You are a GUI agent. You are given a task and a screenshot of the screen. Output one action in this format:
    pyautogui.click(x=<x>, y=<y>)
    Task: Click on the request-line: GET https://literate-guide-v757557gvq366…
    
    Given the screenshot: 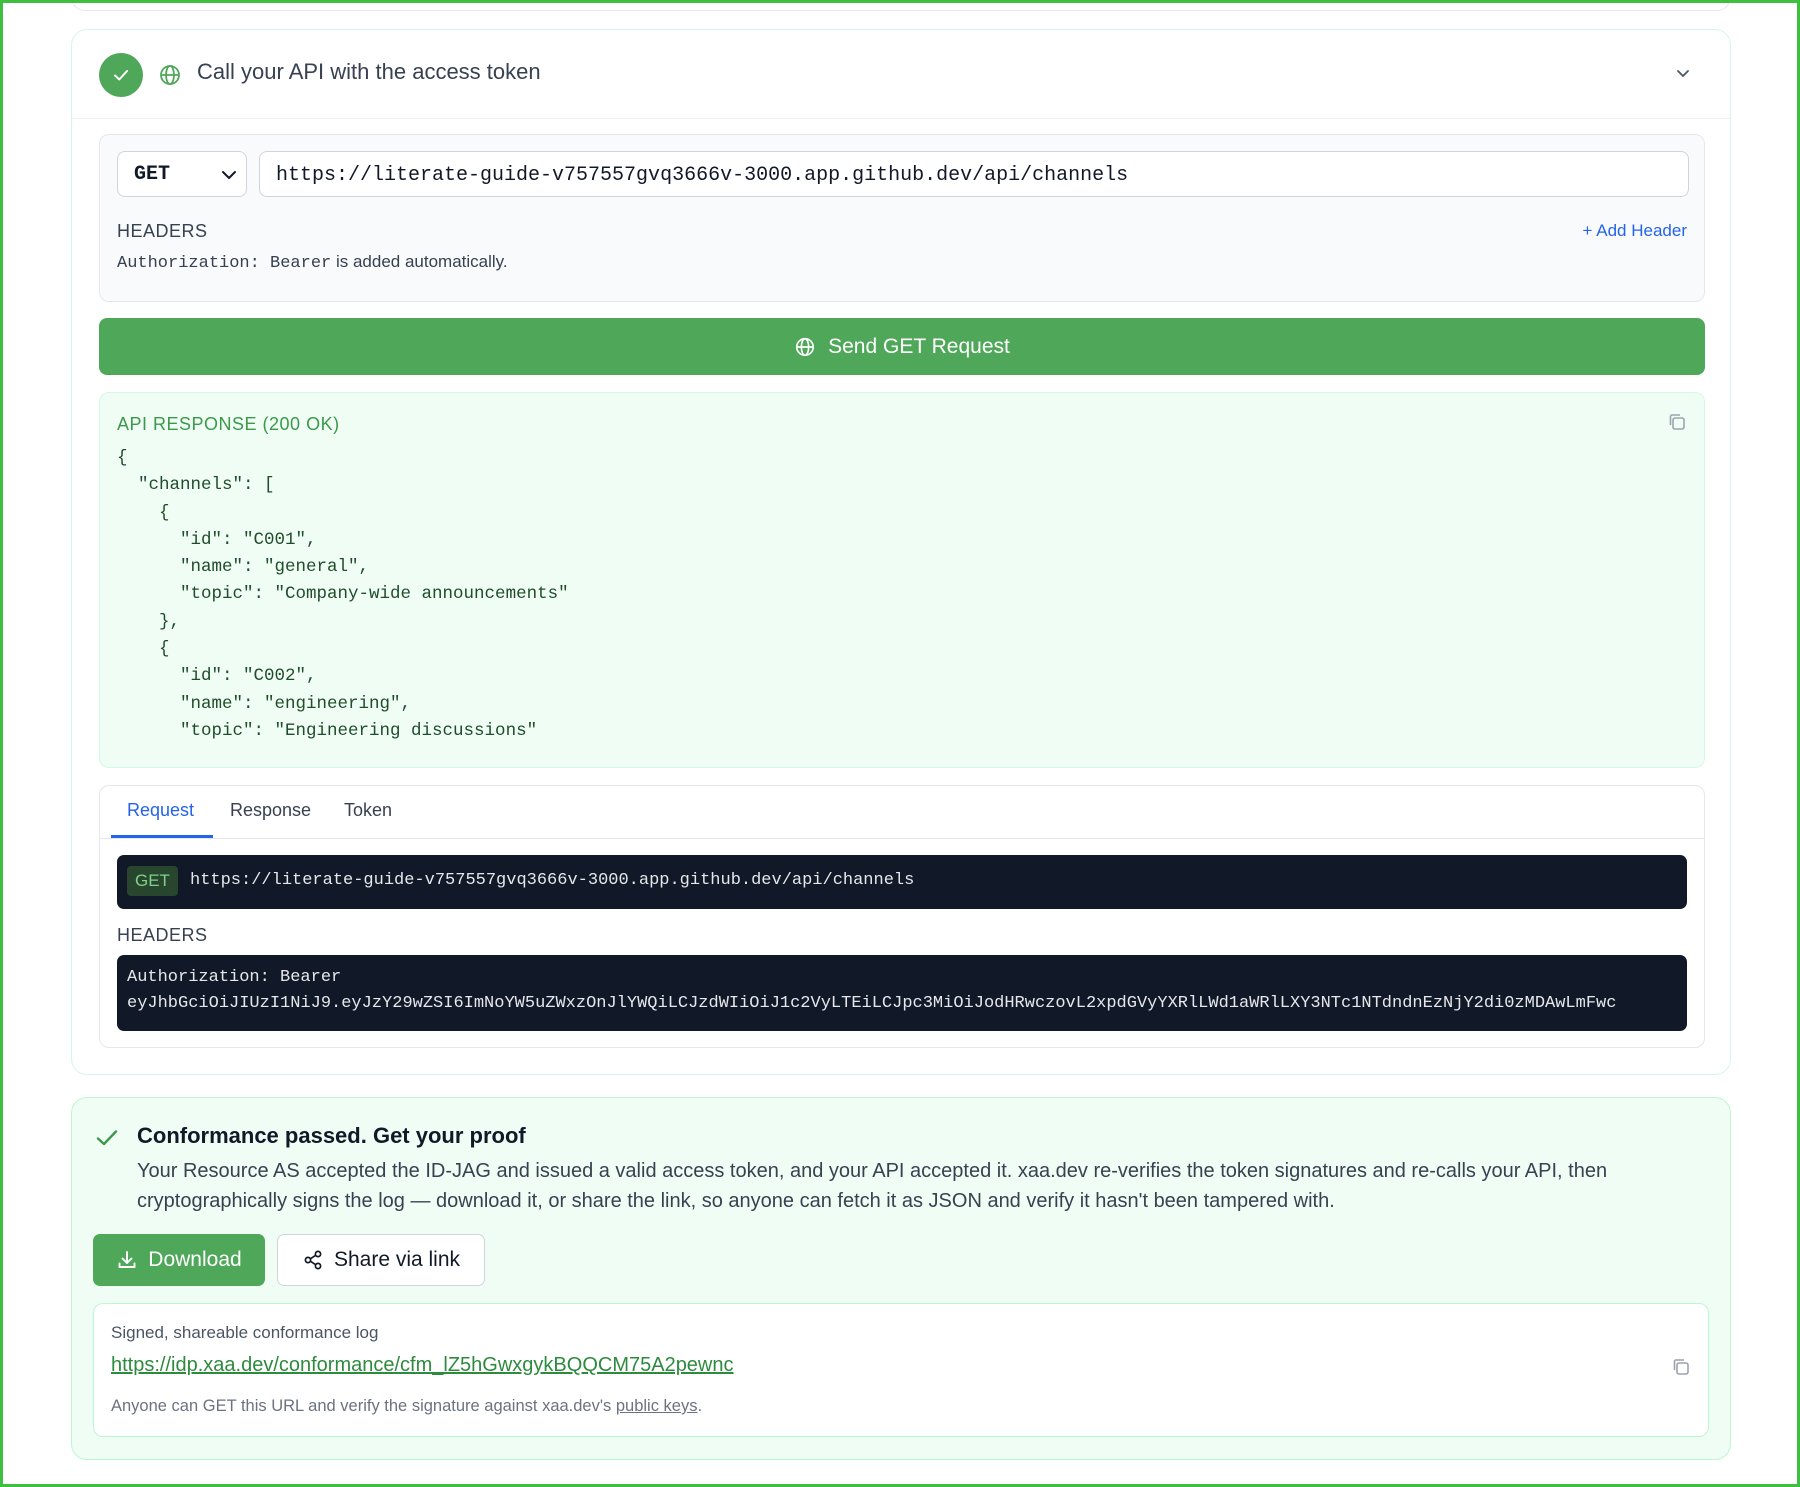 What is the action you would take?
    pyautogui.click(x=902, y=882)
    